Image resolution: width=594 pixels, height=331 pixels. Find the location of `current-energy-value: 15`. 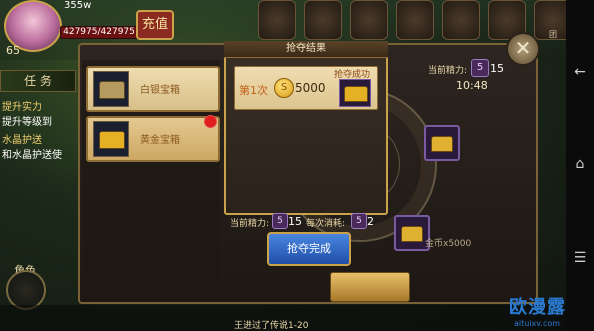

current-energy-value: 15 is located at coordinates (295, 221).